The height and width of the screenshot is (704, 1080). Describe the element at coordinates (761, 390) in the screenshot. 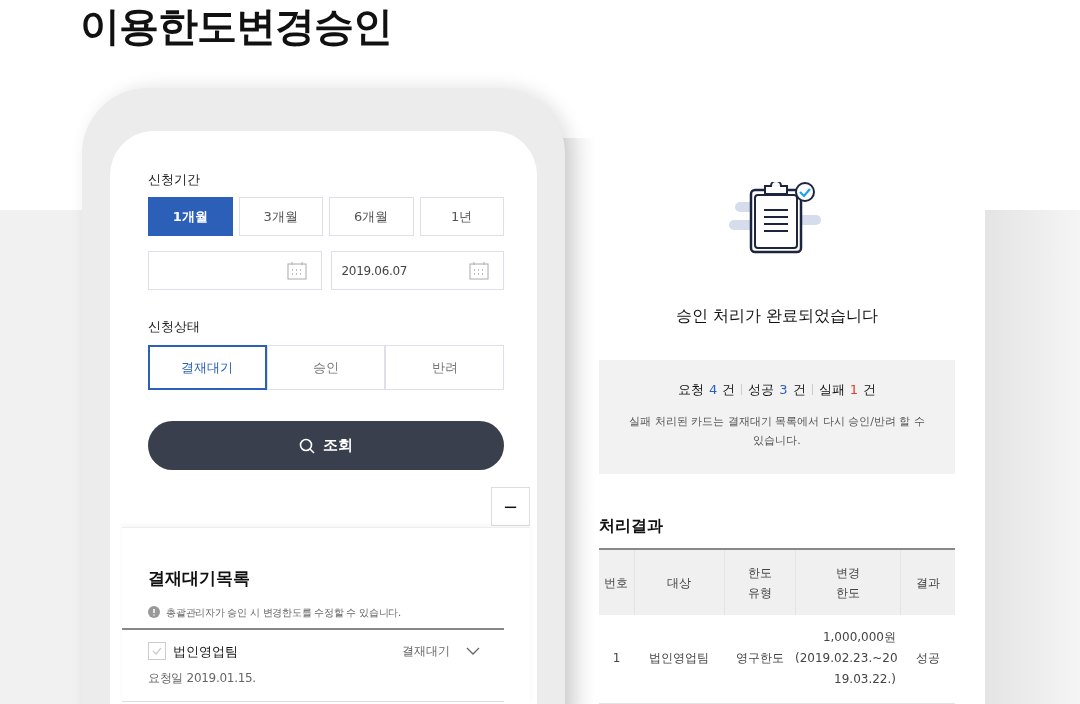

I see `count-label: 성공` at that location.